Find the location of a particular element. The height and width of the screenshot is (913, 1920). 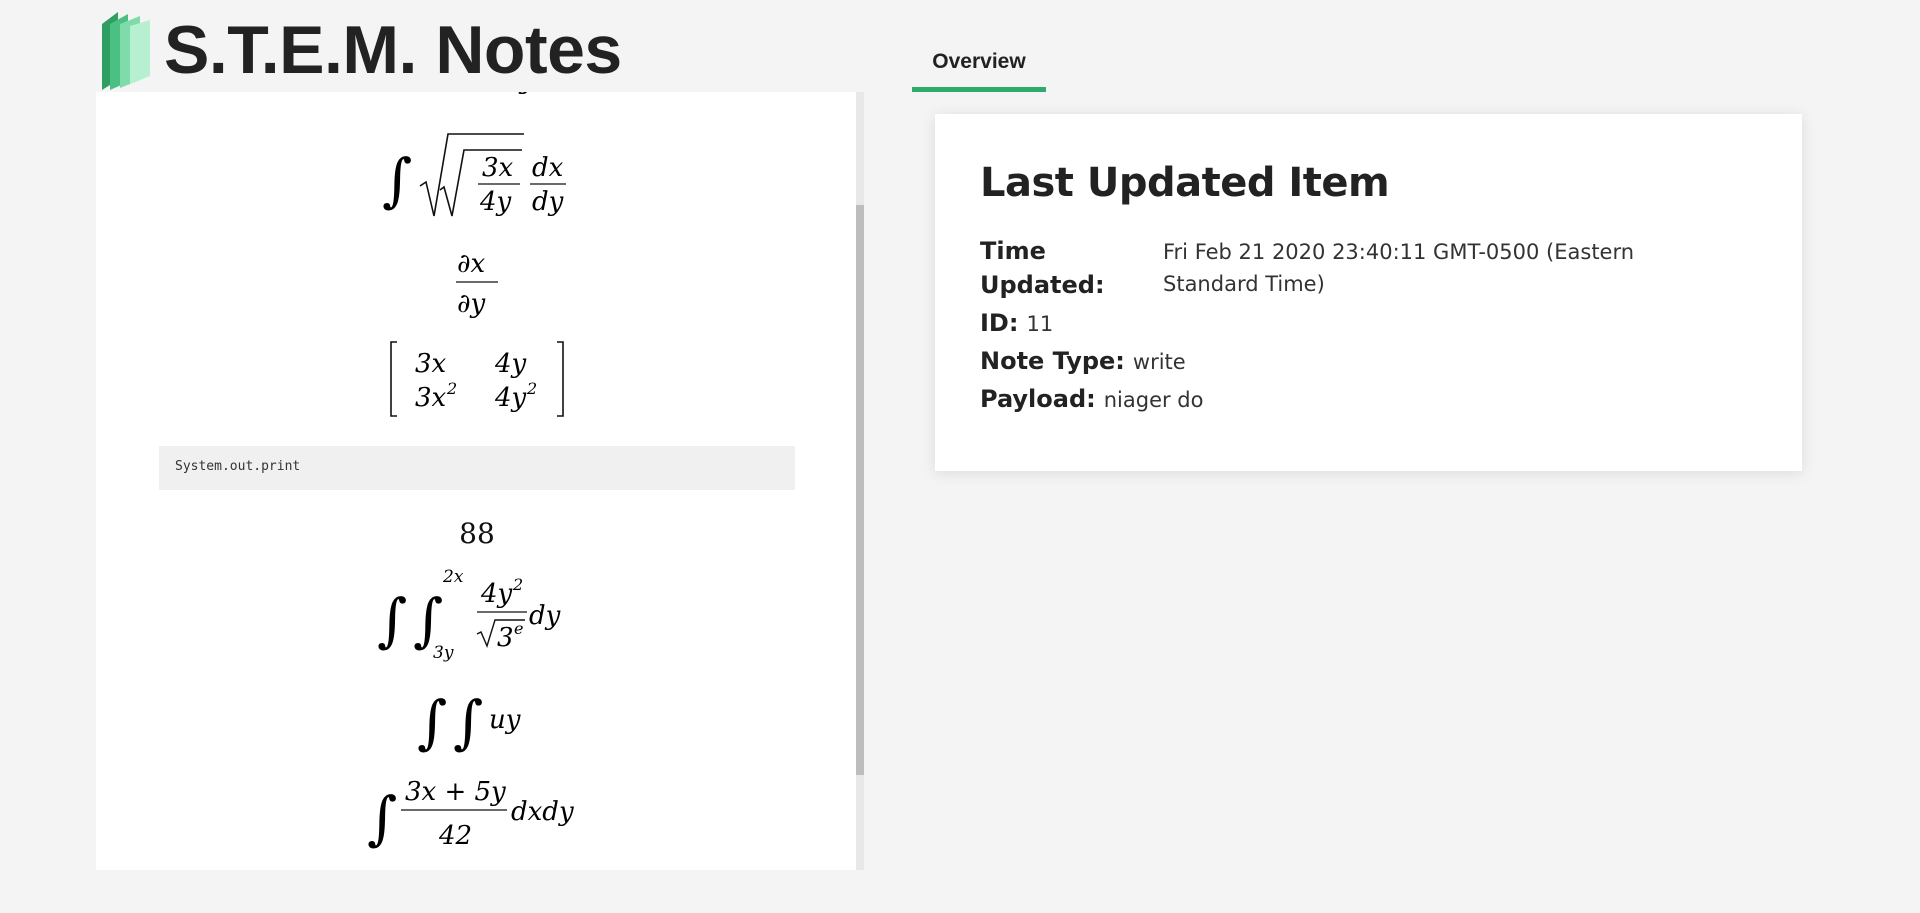

note-type-label: Note Type: is located at coordinates (1052, 361).